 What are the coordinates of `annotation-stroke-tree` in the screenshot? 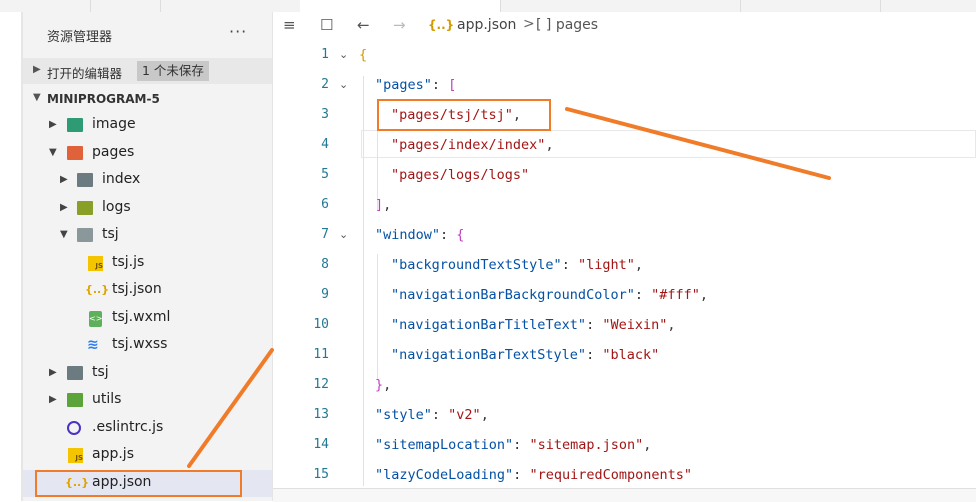 It's located at (230, 408).